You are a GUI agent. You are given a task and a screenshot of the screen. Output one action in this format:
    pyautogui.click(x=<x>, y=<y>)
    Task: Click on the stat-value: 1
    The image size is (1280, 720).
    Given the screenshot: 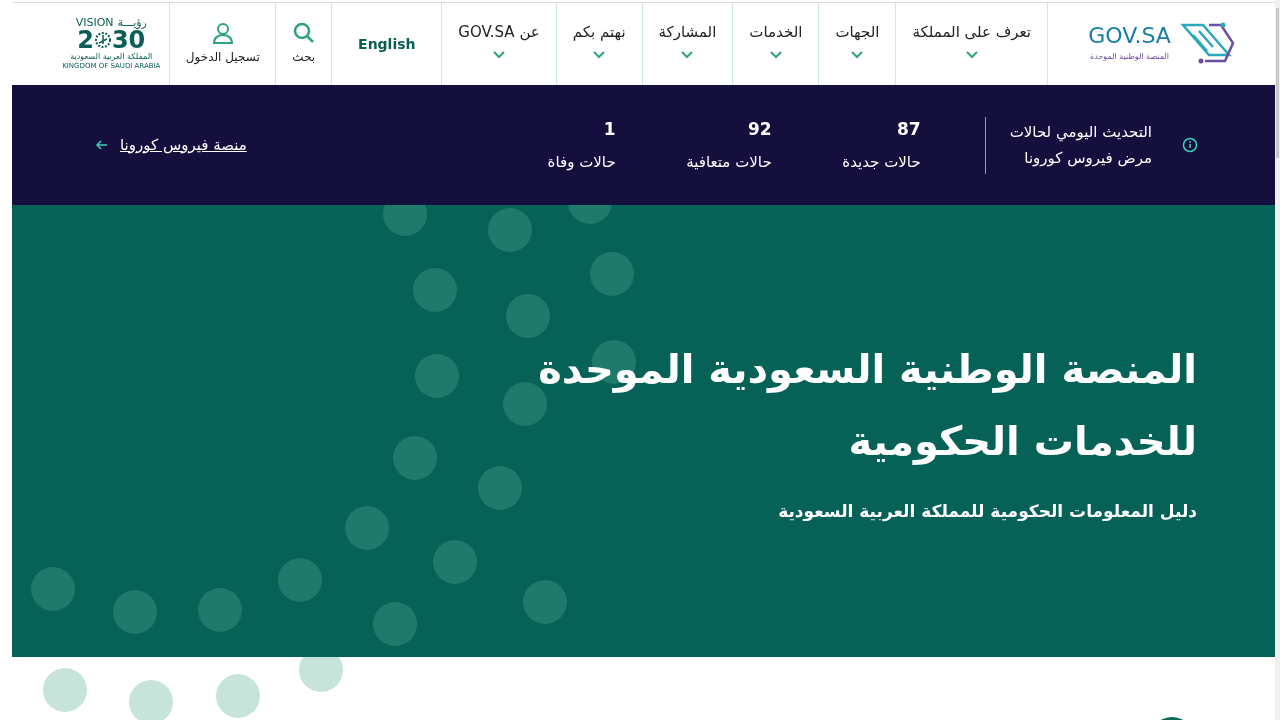 What is the action you would take?
    pyautogui.click(x=609, y=129)
    